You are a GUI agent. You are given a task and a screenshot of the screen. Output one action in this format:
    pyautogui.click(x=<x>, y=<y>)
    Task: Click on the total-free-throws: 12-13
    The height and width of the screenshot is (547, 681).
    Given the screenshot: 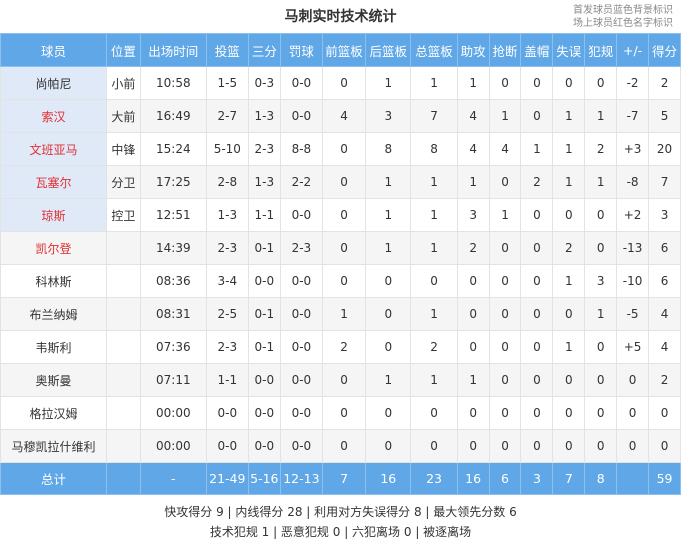 What is the action you would take?
    pyautogui.click(x=301, y=478)
    